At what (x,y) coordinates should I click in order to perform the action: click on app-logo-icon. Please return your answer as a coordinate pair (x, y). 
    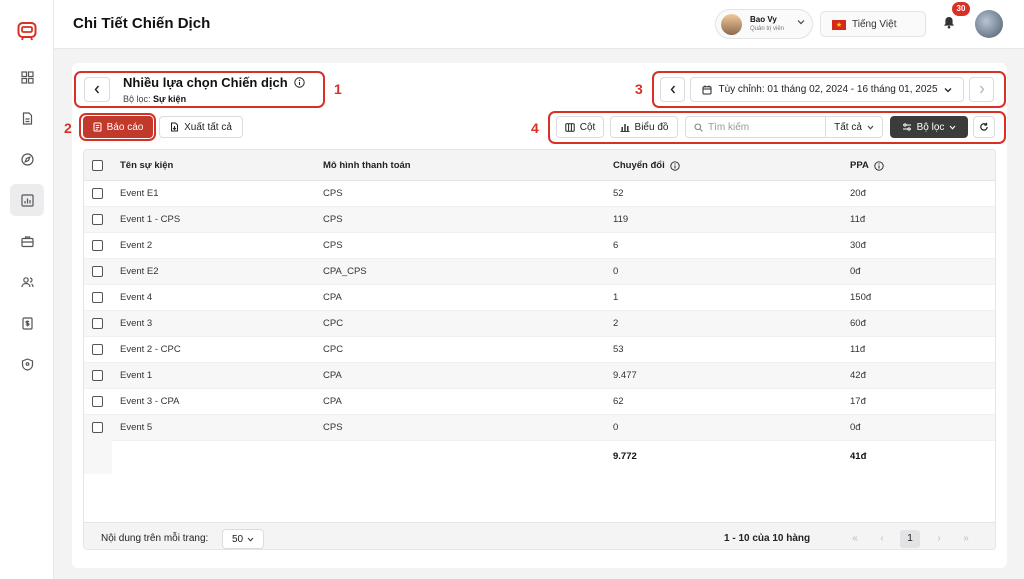
    Looking at the image, I should click on (27, 31).